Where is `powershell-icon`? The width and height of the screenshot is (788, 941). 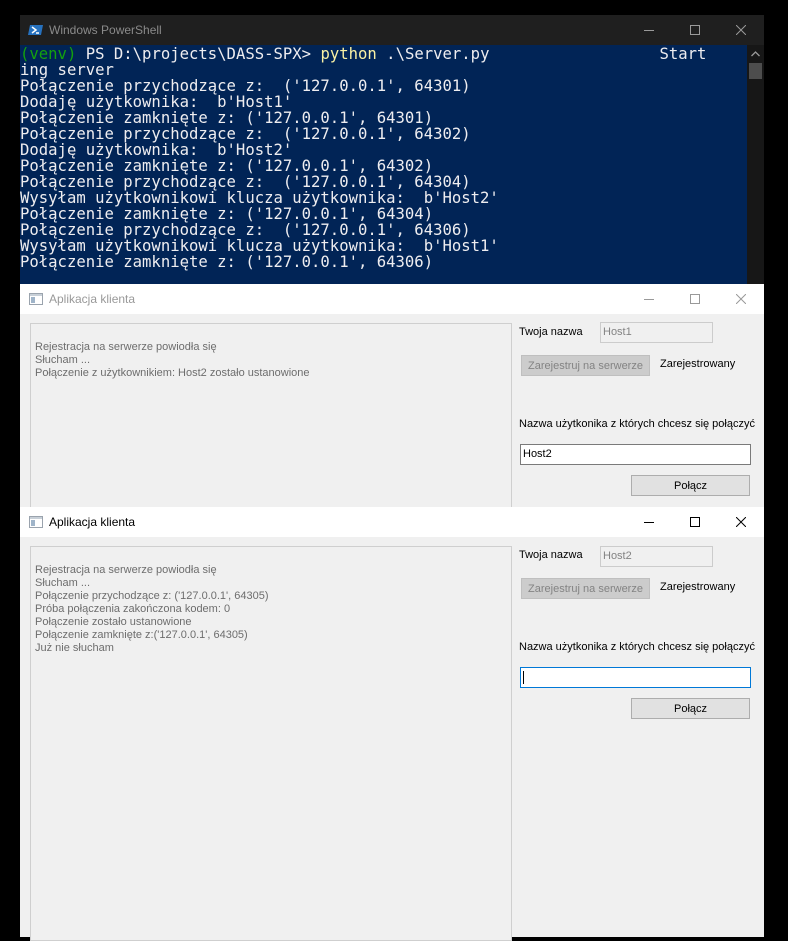
powershell-icon is located at coordinates (36, 30).